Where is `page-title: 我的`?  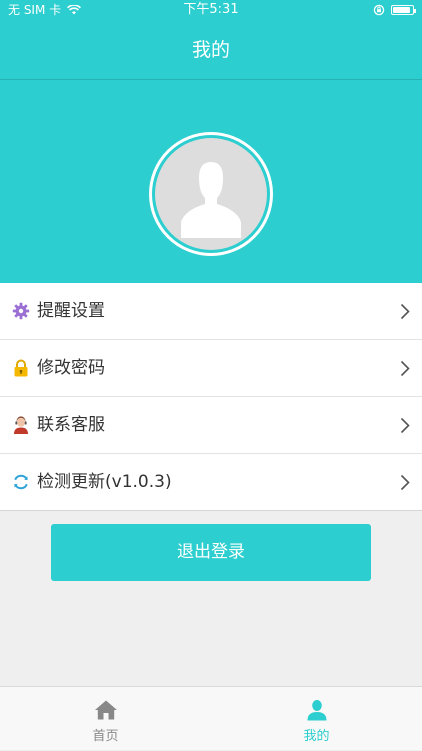 page-title: 我的 is located at coordinates (210, 50).